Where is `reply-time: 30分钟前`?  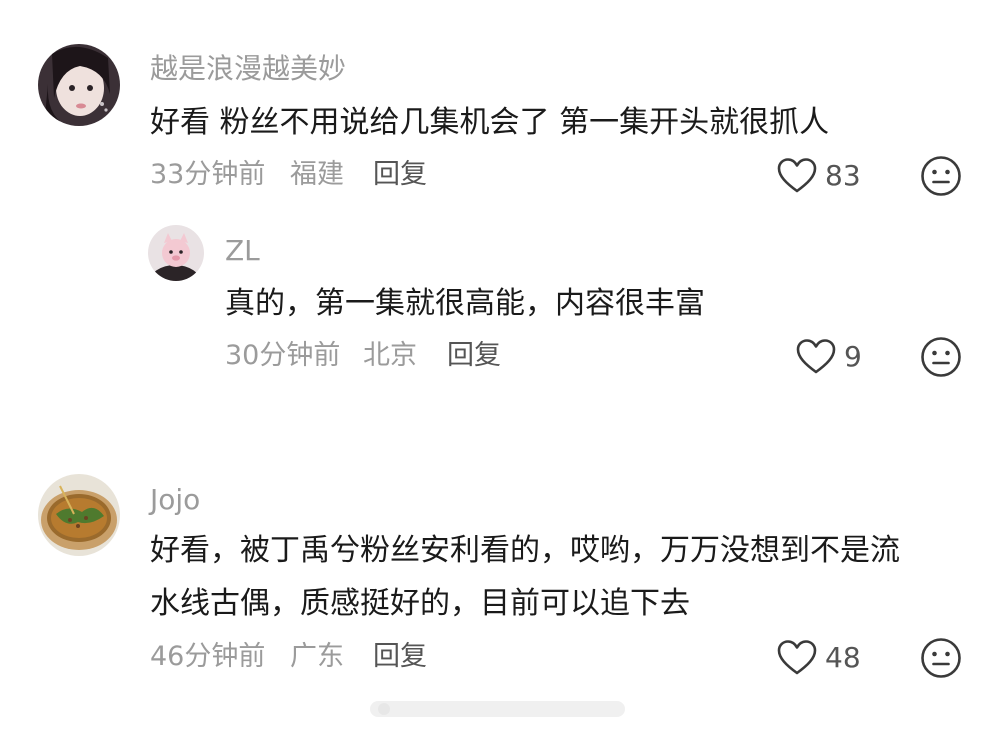
reply-time: 30分钟前 is located at coordinates (283, 355).